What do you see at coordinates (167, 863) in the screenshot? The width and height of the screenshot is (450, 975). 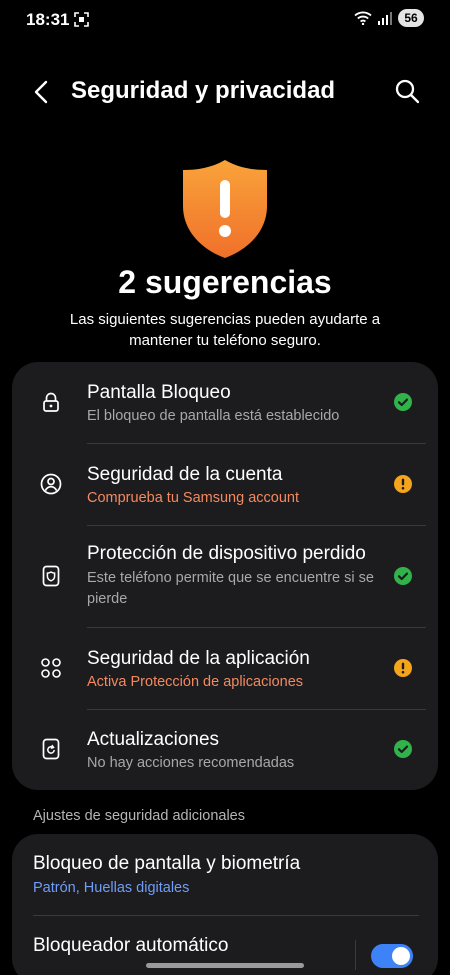 I see `item-title: Bloqueo de pantalla y biometría` at bounding box center [167, 863].